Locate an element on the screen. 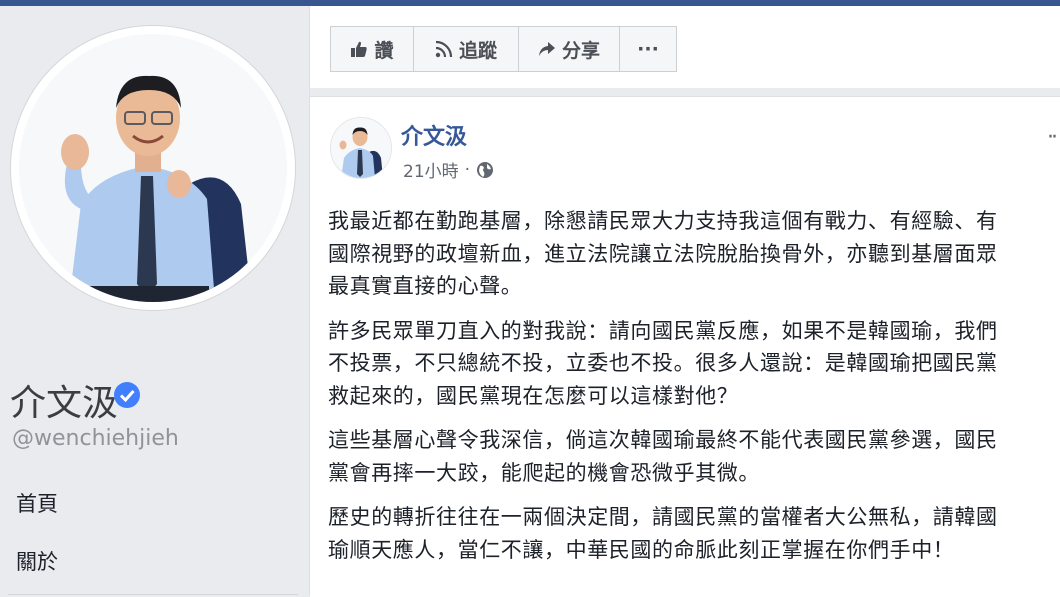  more-dots-icon: ··· is located at coordinates (648, 49).